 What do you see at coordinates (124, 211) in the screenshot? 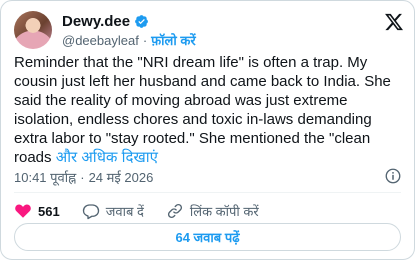
I see `reply-label: जवाब दें` at bounding box center [124, 211].